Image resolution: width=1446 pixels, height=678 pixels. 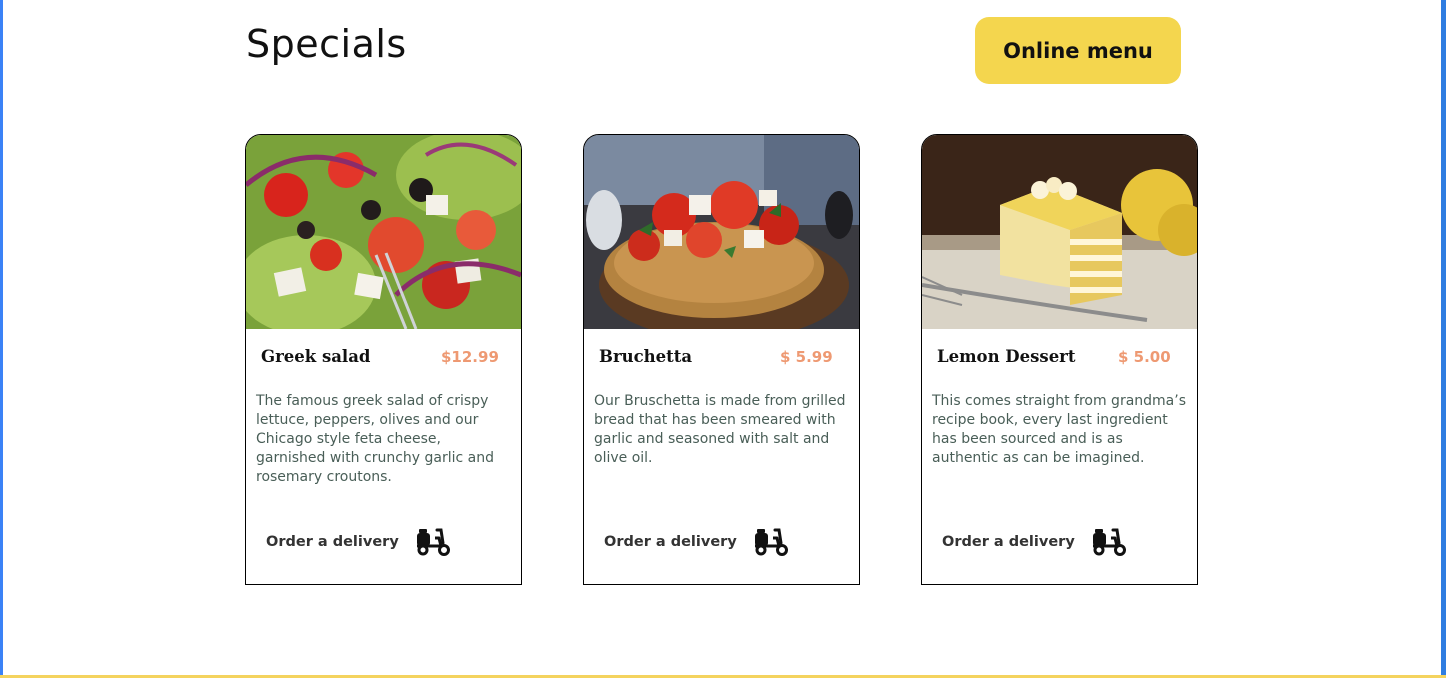 What do you see at coordinates (1078, 50) in the screenshot?
I see `online-menu-button: Online menu` at bounding box center [1078, 50].